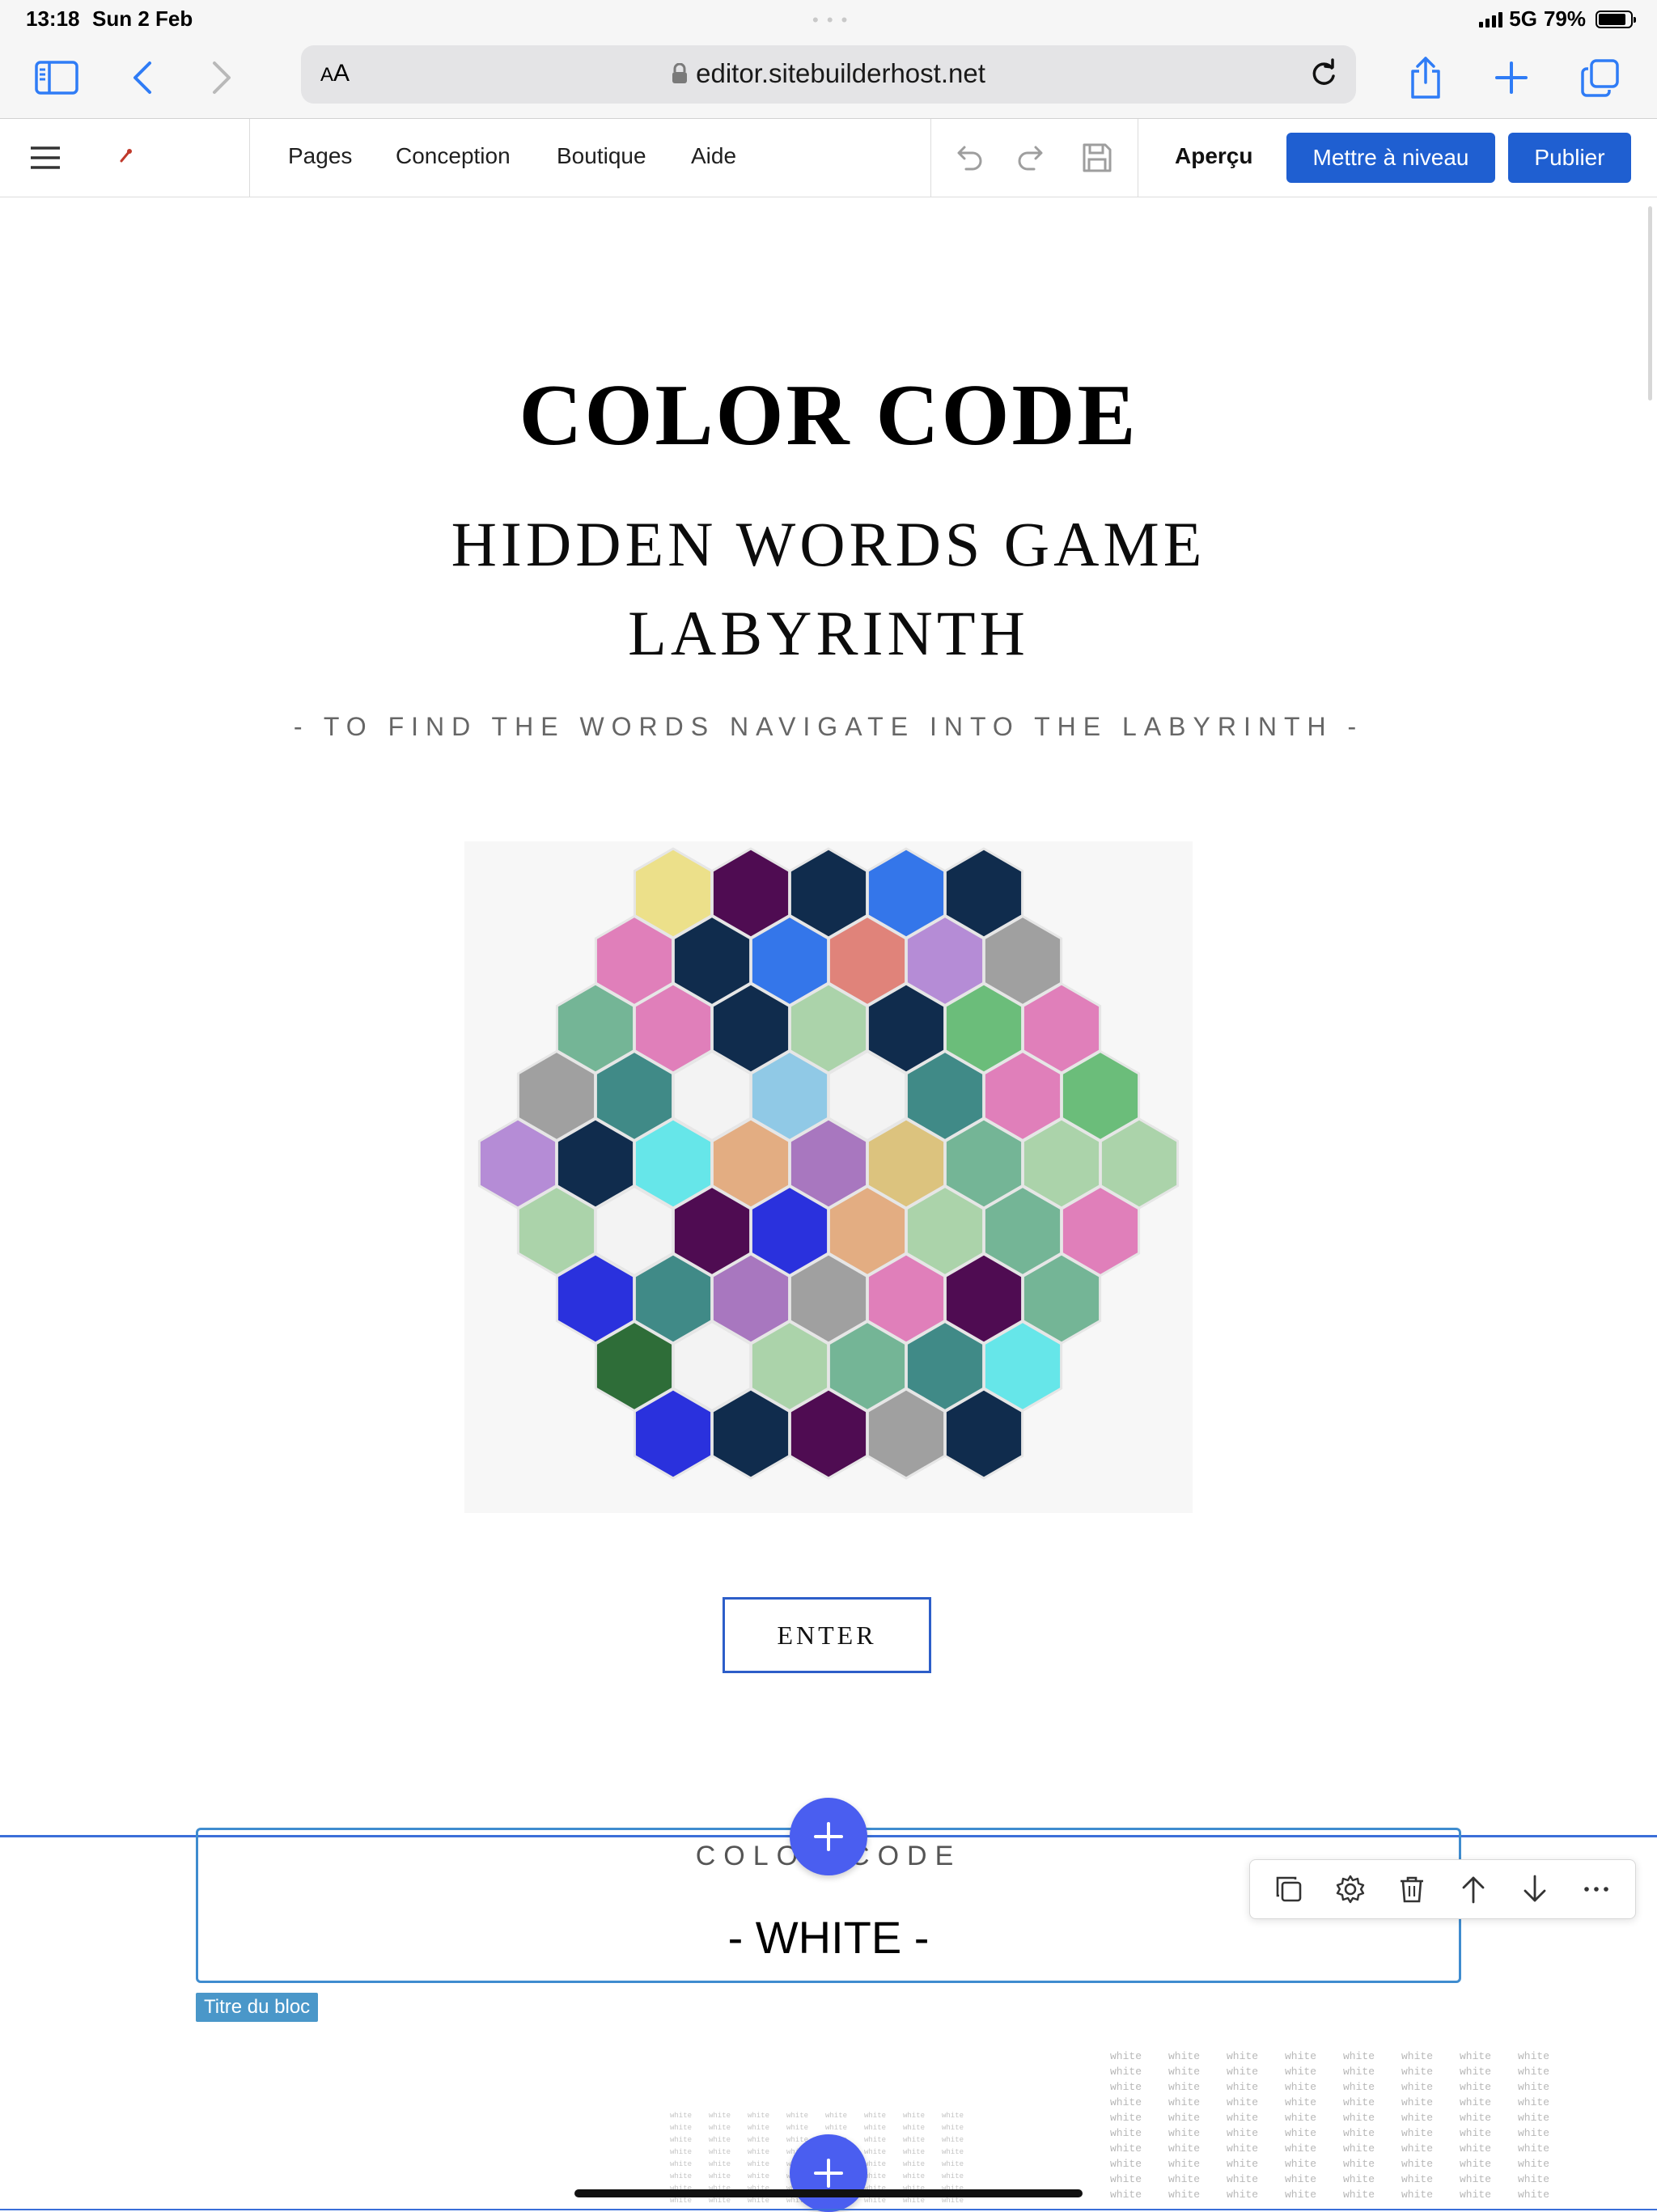  I want to click on sidebar-toggle-icon, so click(56, 77).